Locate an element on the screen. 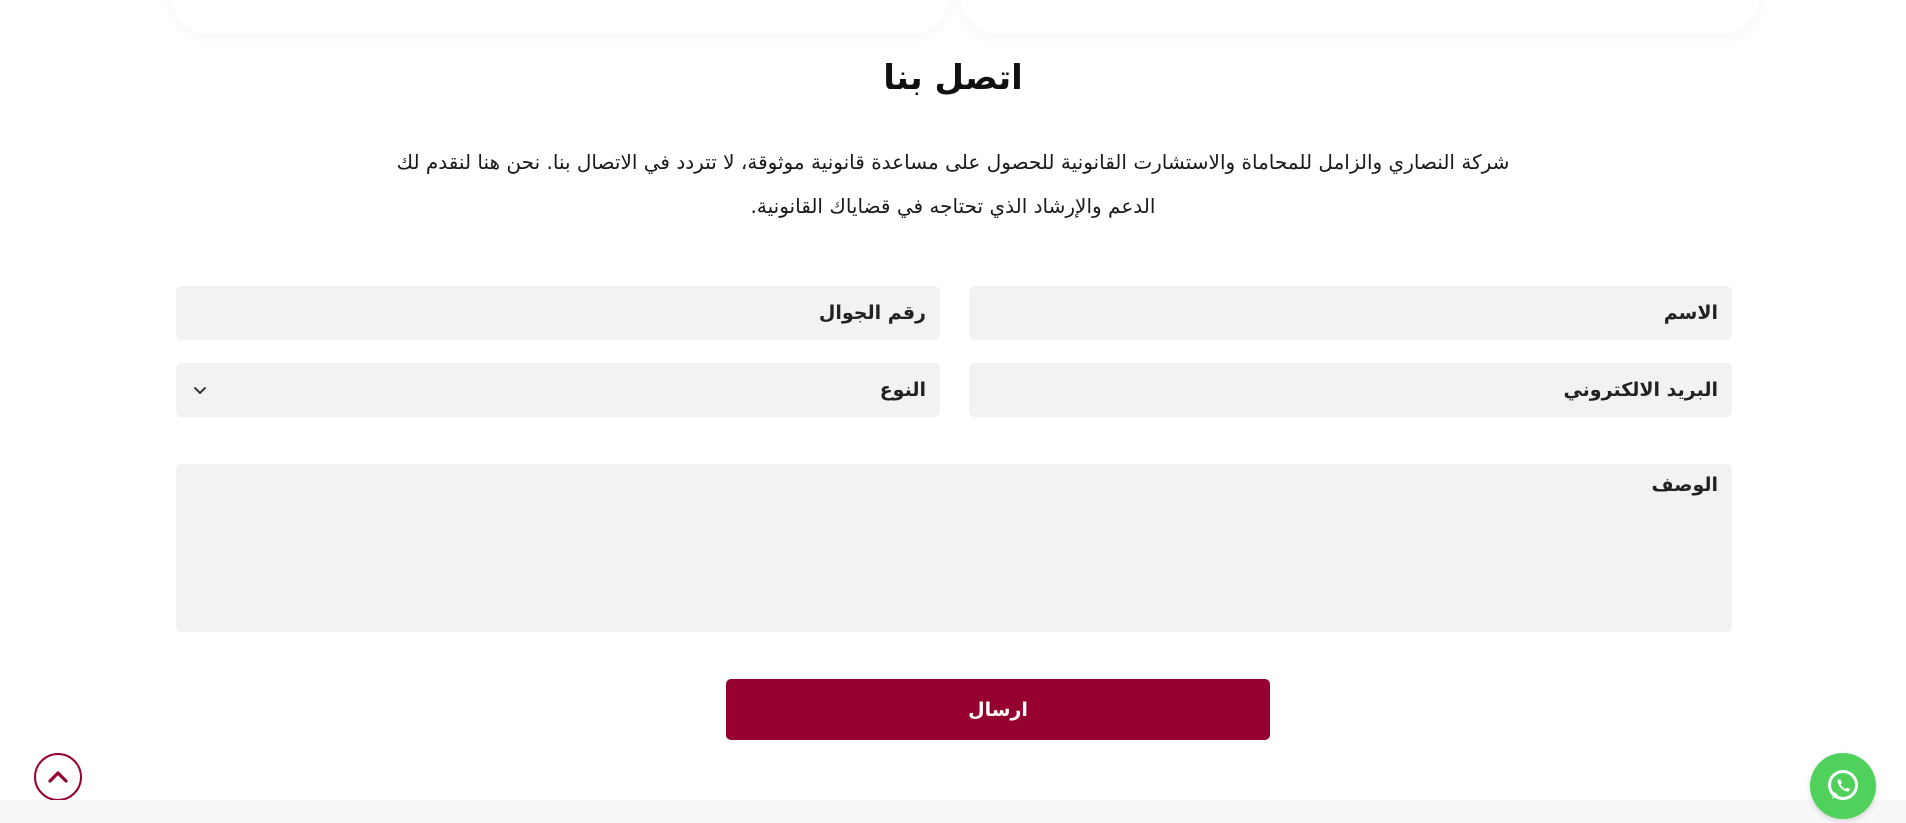 The height and width of the screenshot is (823, 1906). scroll-to-top-button is located at coordinates (58, 777).